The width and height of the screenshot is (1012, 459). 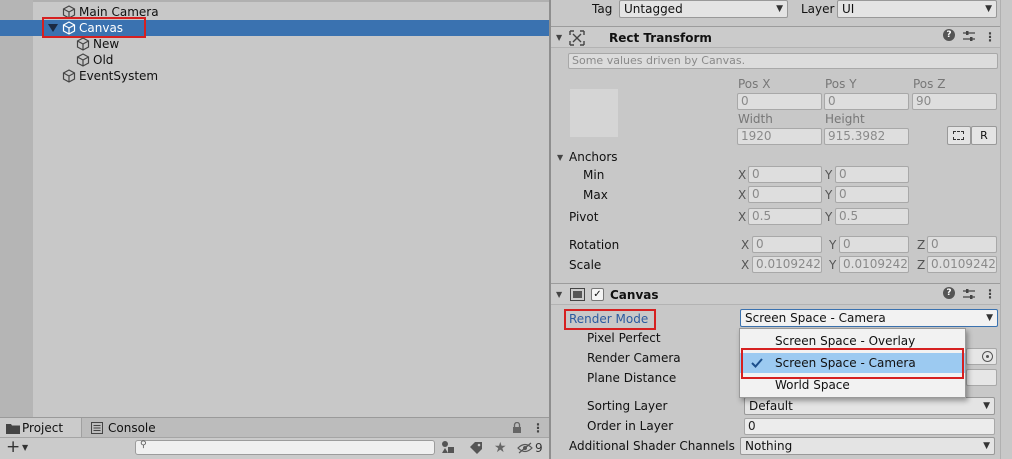 What do you see at coordinates (866, 101) in the screenshot?
I see `pos-y-field: 0` at bounding box center [866, 101].